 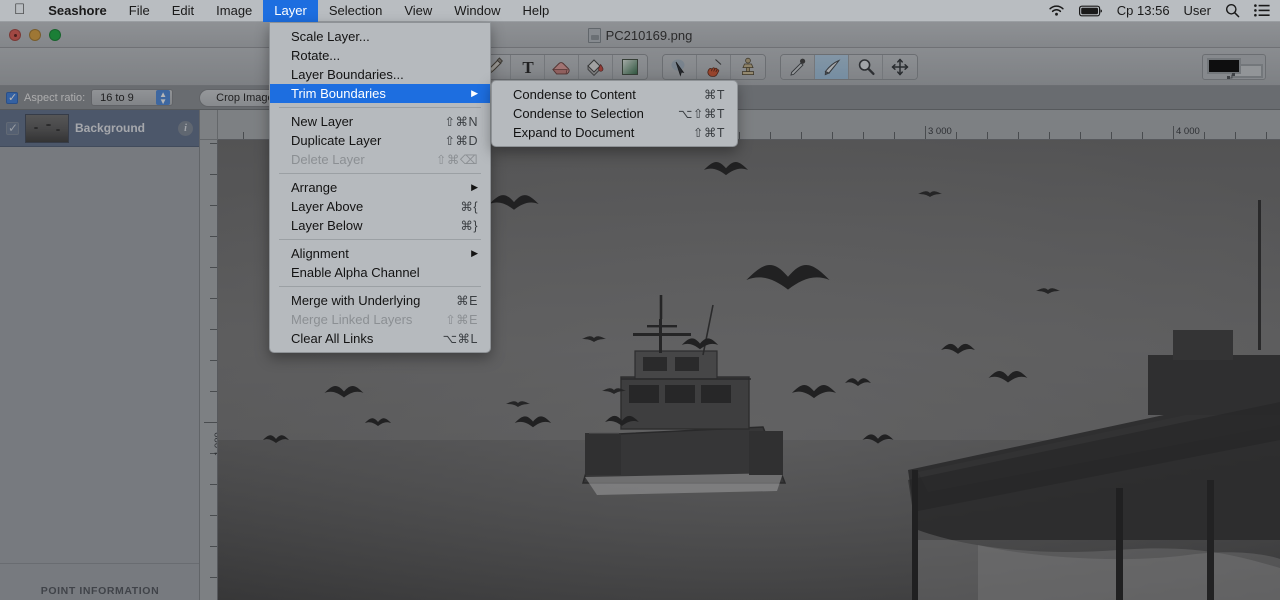 I want to click on menu-item-label: Trim Boundaries, so click(x=338, y=93).